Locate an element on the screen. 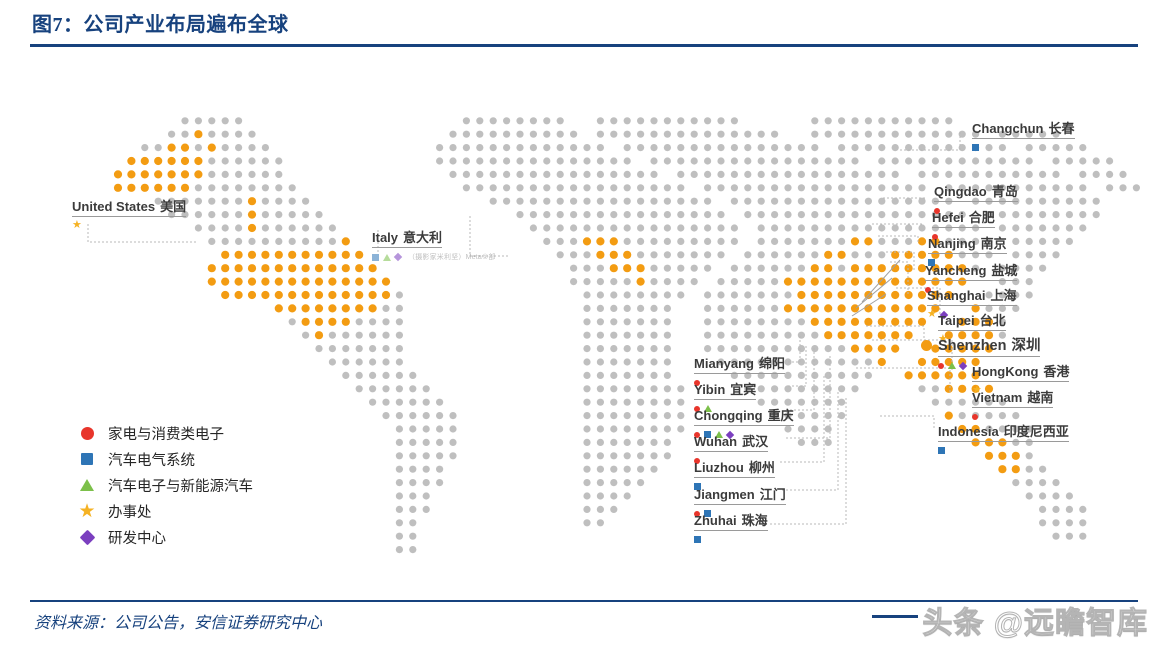 Image resolution: width=1168 pixels, height=649 pixels. city-name-chongqing: Chongqing 重庆 is located at coordinates (744, 417).